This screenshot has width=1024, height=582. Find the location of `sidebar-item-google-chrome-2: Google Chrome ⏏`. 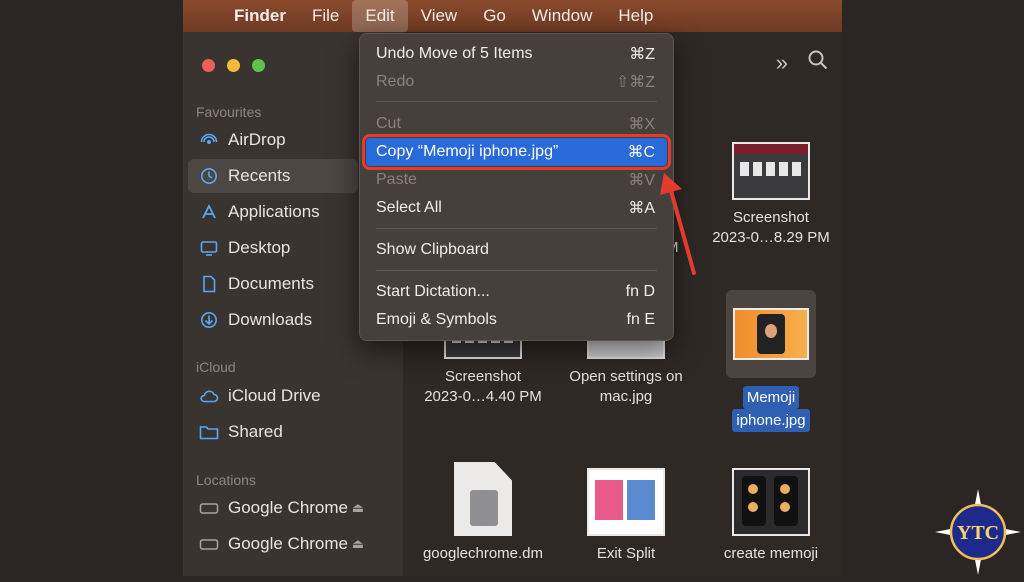

sidebar-item-google-chrome-2: Google Chrome ⏏ is located at coordinates (276, 544).